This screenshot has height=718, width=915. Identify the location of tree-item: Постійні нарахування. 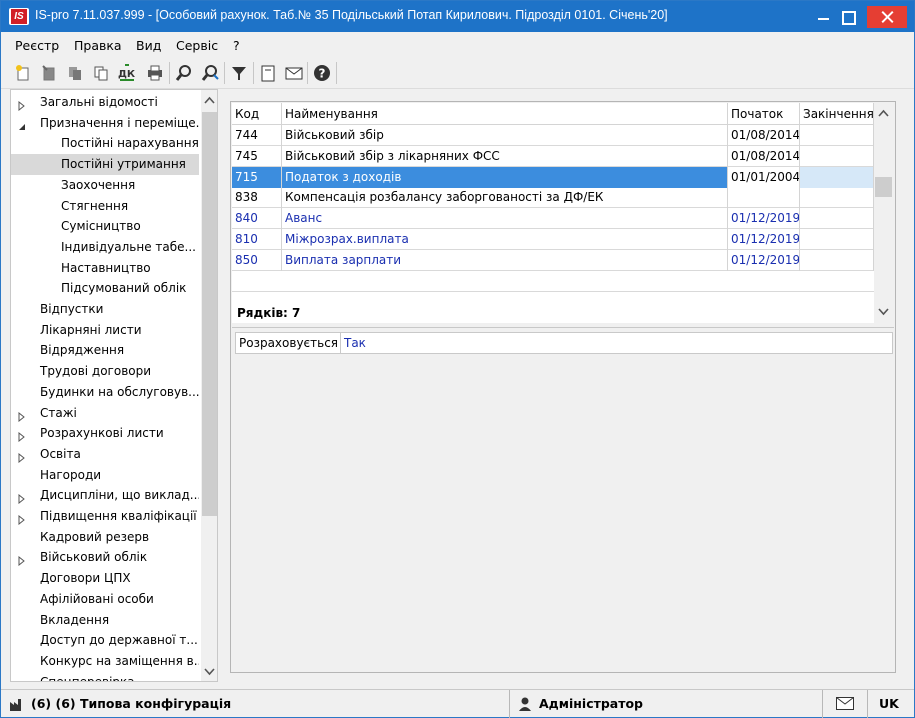
(105, 143).